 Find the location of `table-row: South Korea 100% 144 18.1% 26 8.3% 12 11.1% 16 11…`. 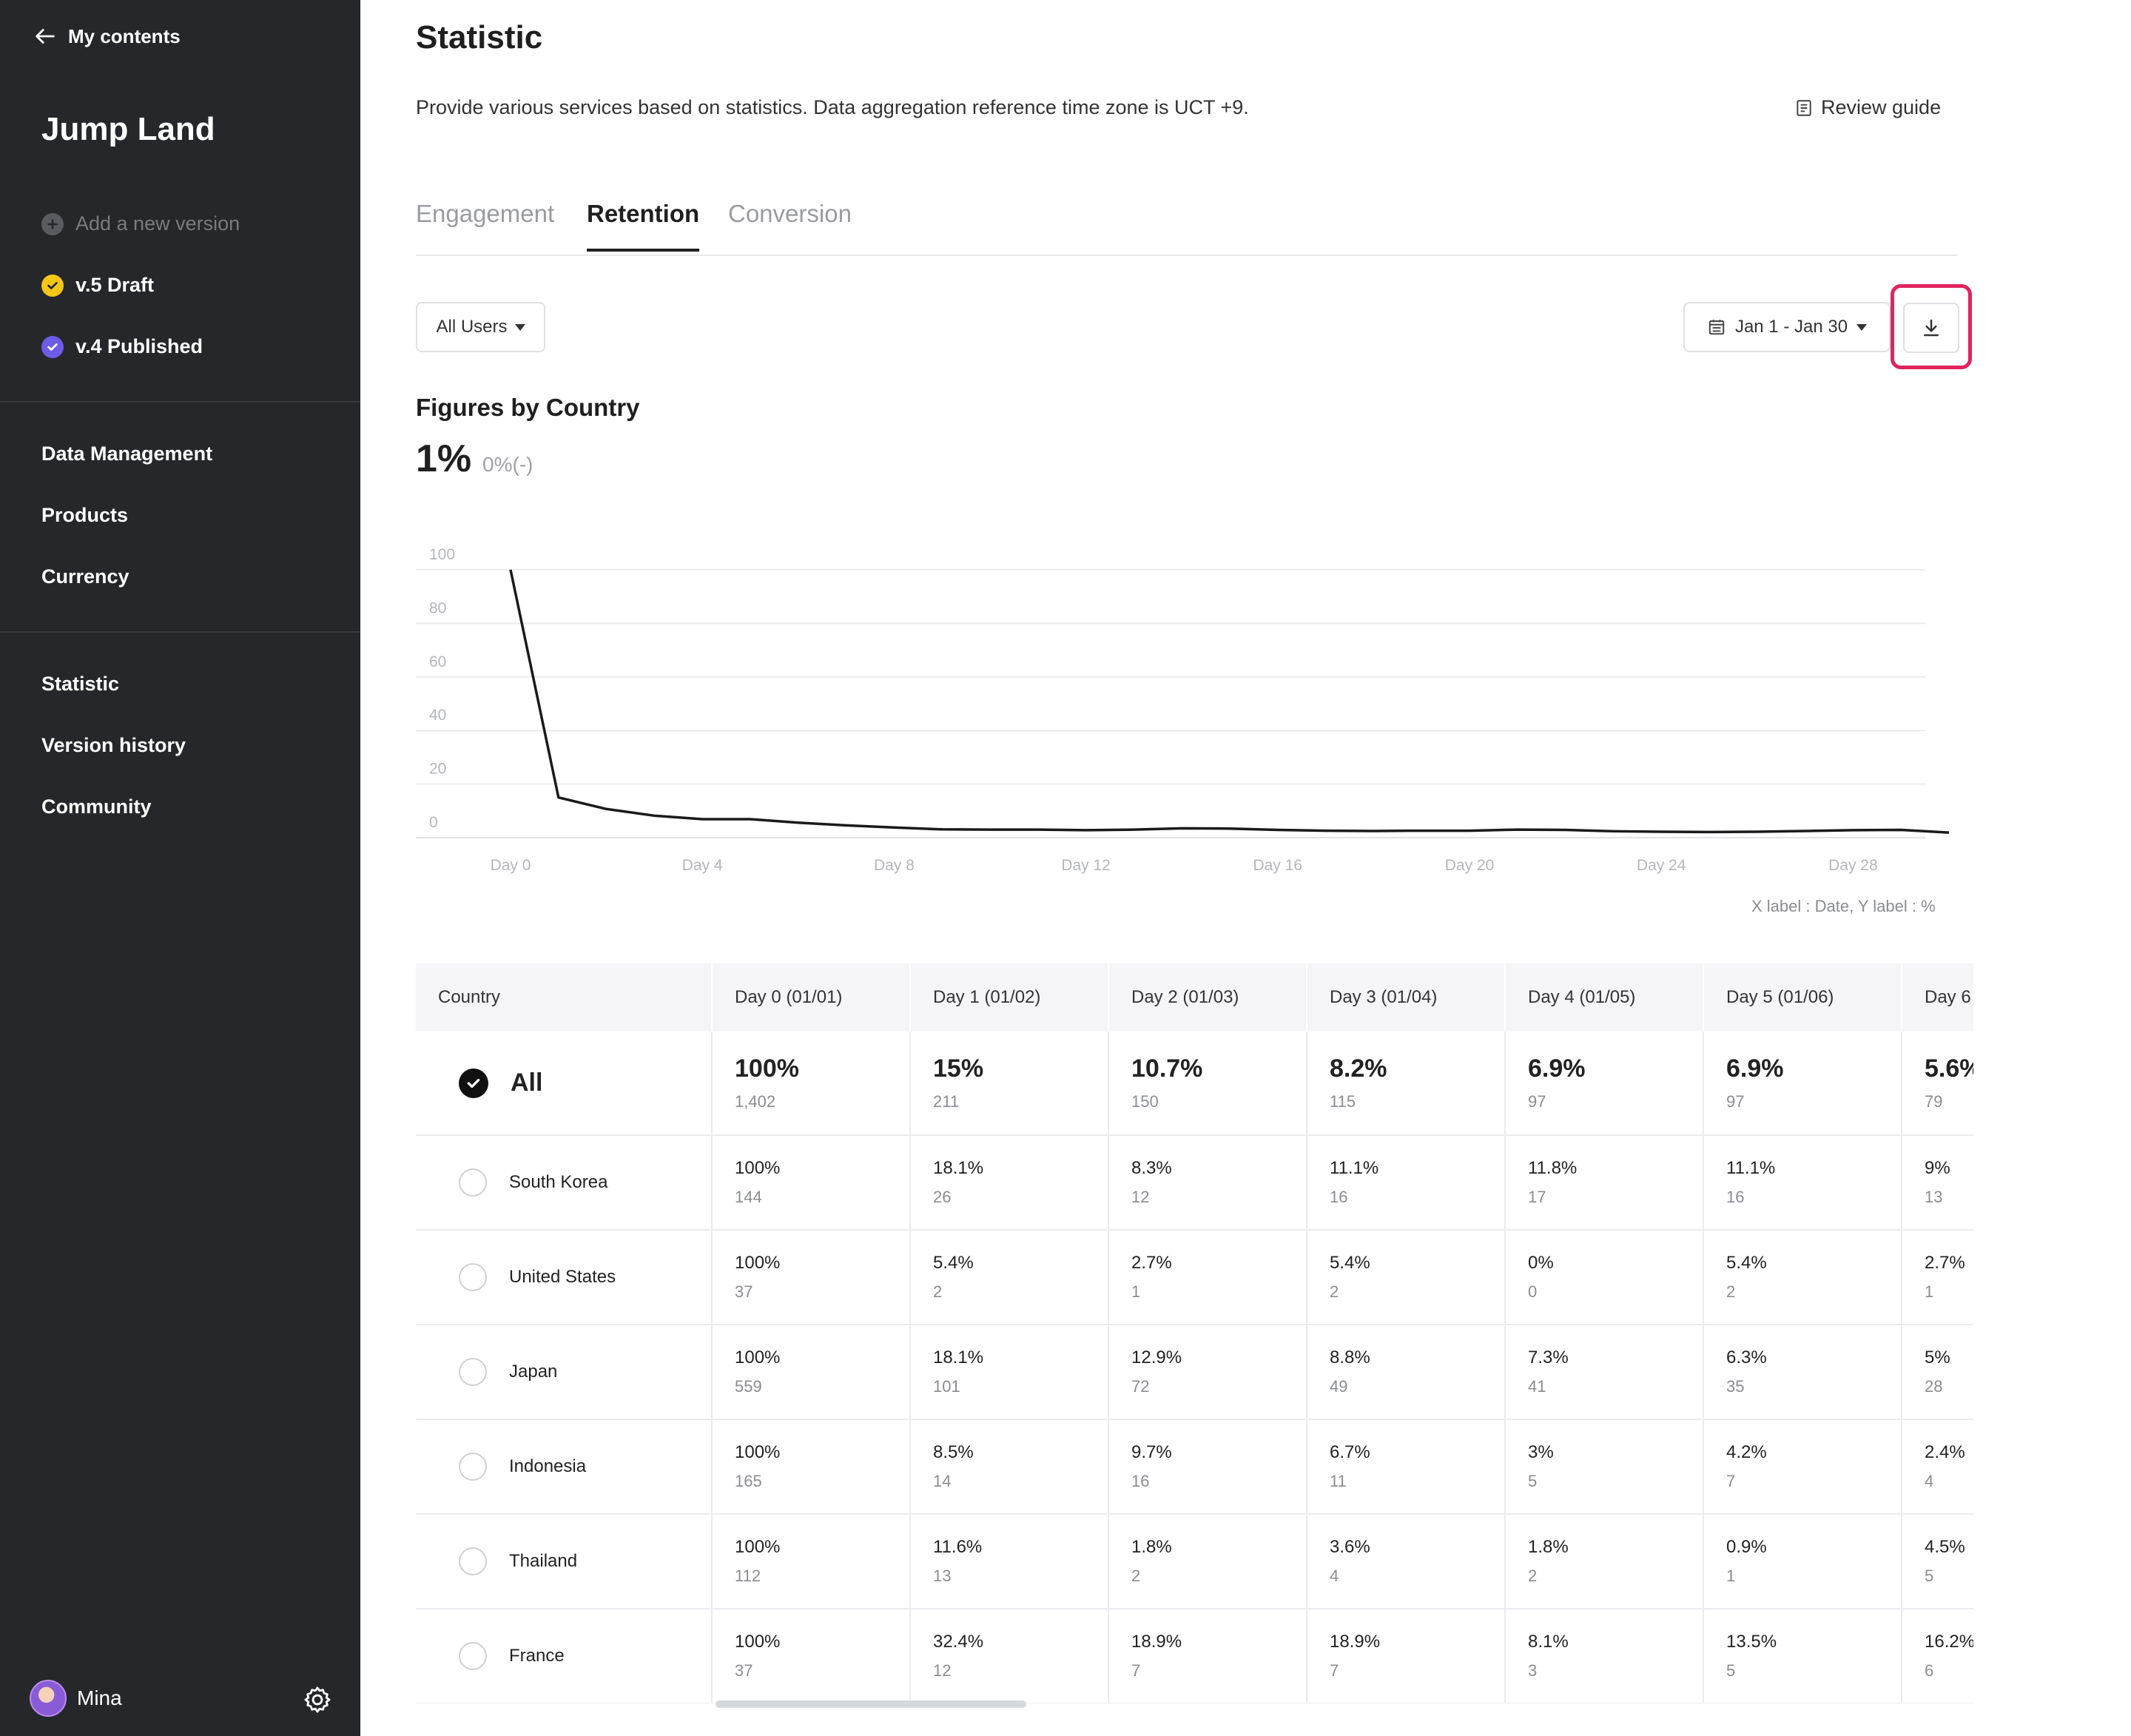

table-row: South Korea 100% 144 18.1% 26 8.3% 12 11.1% 16 11… is located at coordinates (1194, 1183).